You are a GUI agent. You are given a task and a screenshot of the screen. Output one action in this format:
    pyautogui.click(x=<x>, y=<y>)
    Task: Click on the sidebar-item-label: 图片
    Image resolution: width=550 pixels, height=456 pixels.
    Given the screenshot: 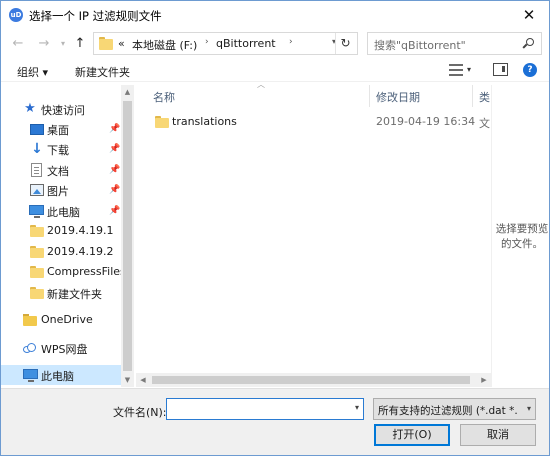 What is the action you would take?
    pyautogui.click(x=58, y=191)
    